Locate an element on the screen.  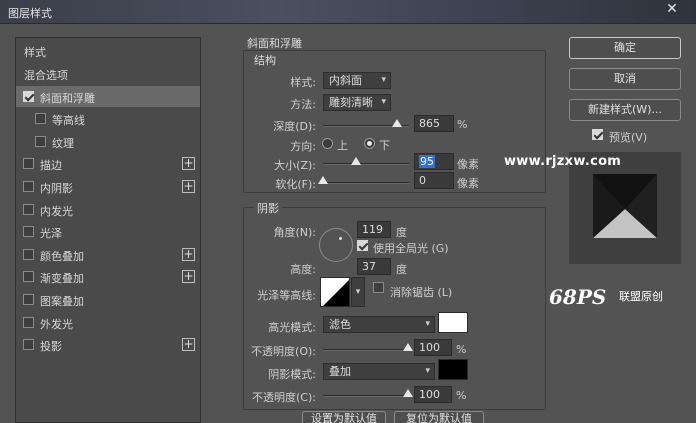
reset-default-button: 复位为默认值 is located at coordinates (439, 417).